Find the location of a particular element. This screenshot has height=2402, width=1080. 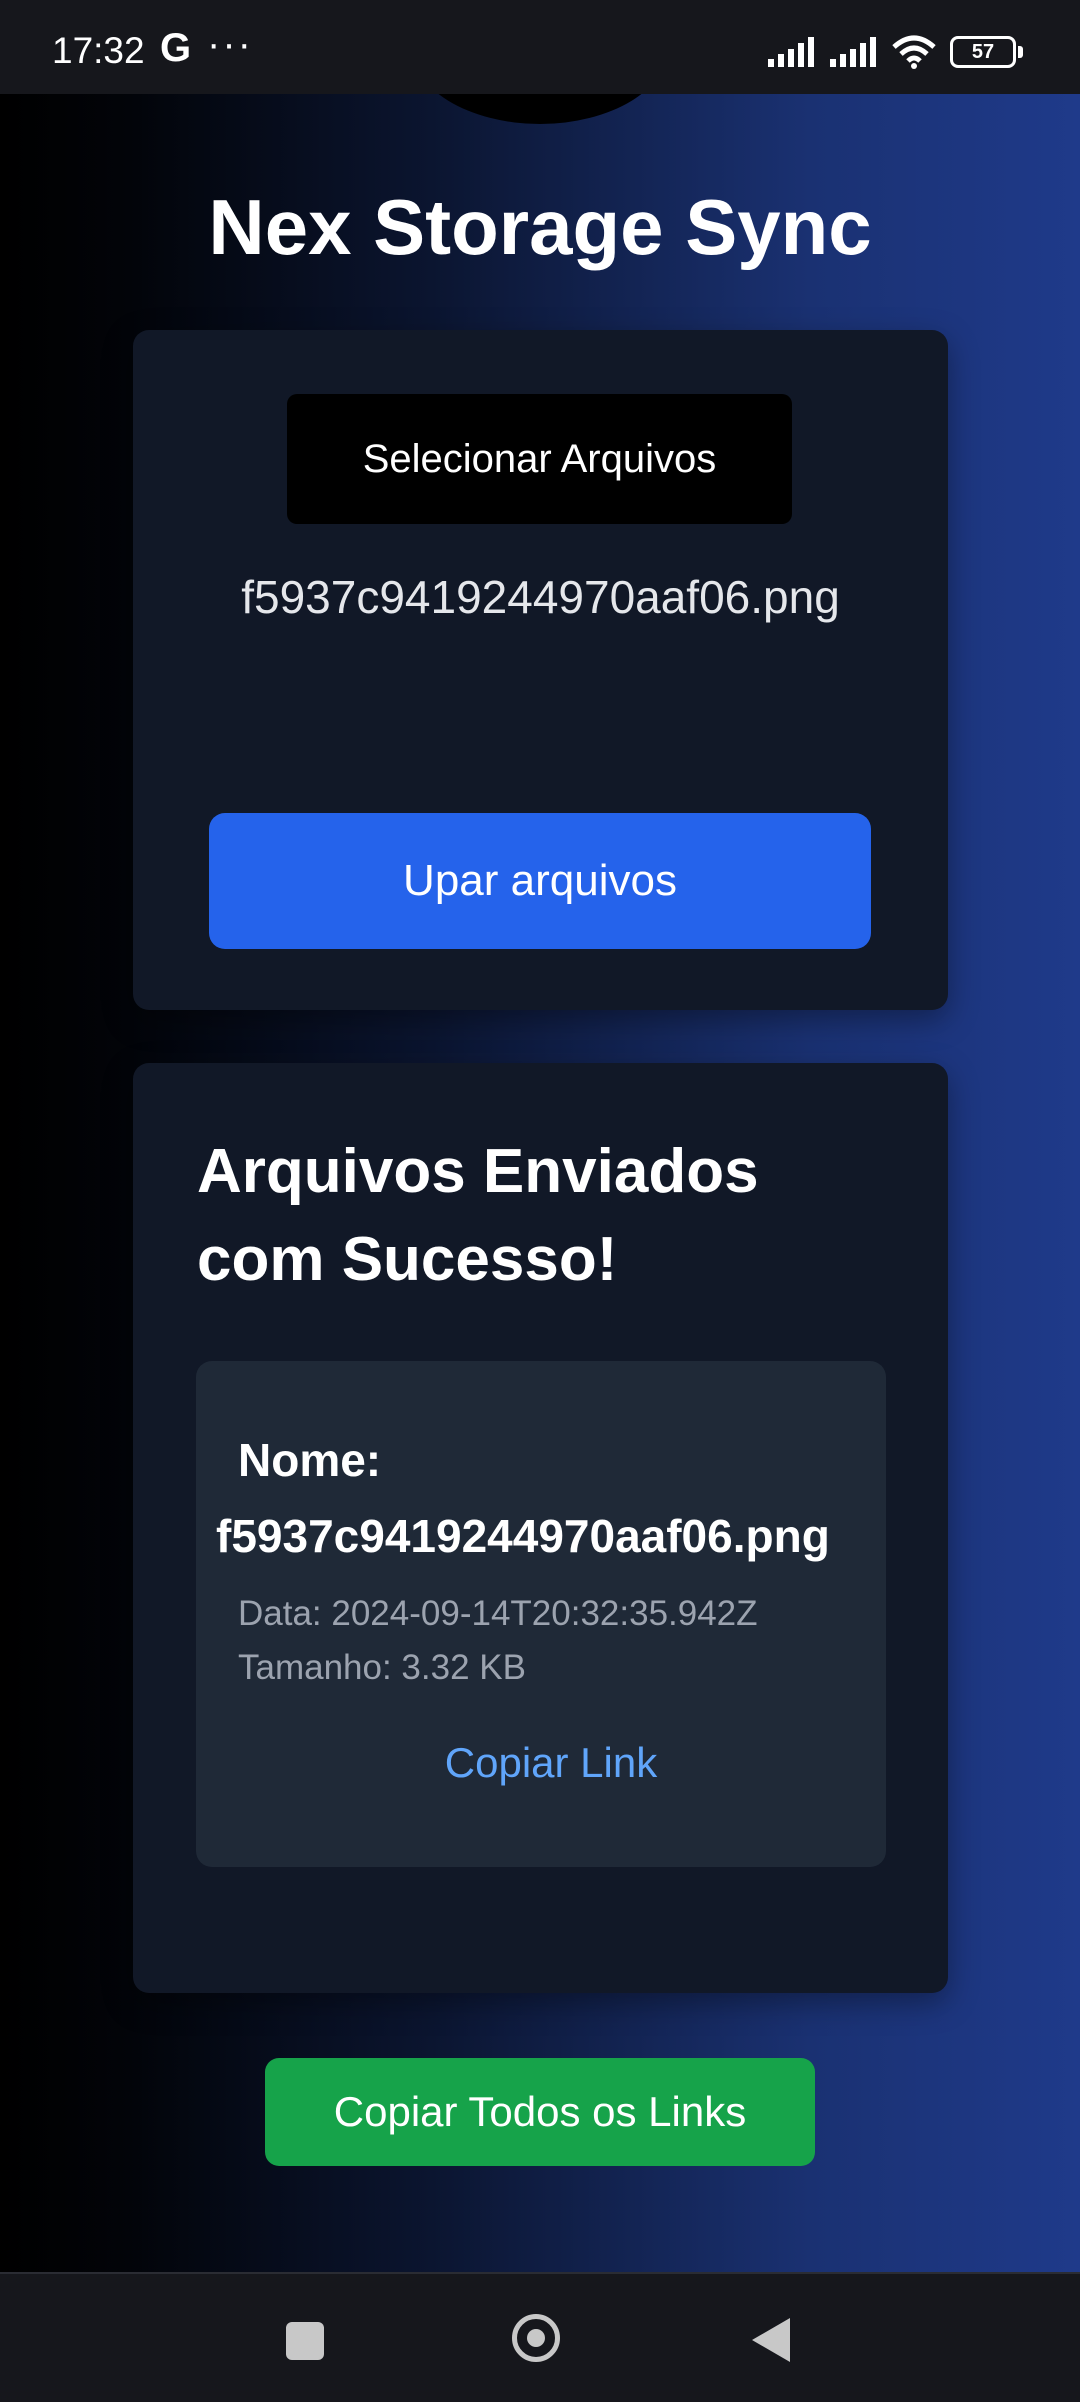

recents-icon is located at coordinates (305, 2341).